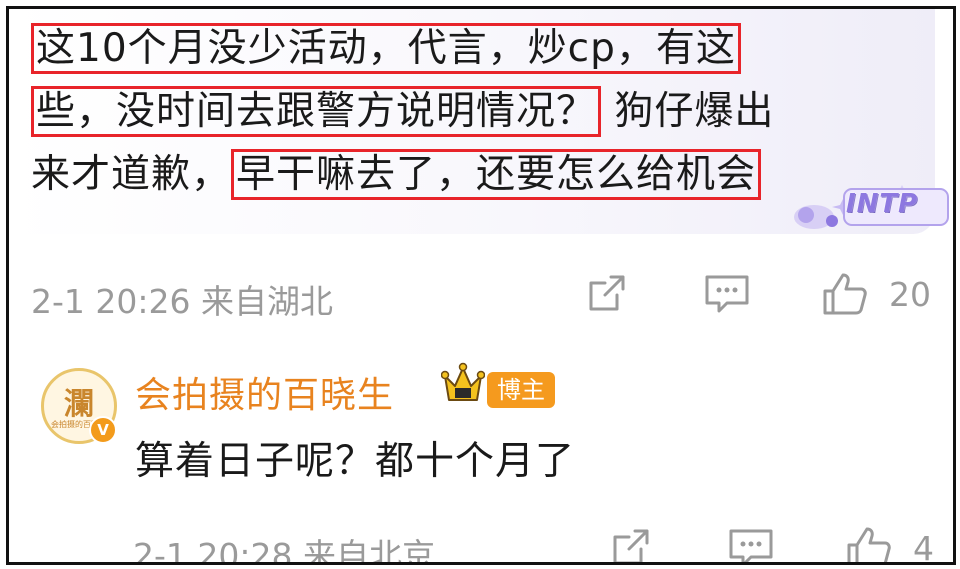  I want to click on reply-username: 会拍摄的百晓生, so click(264, 392).